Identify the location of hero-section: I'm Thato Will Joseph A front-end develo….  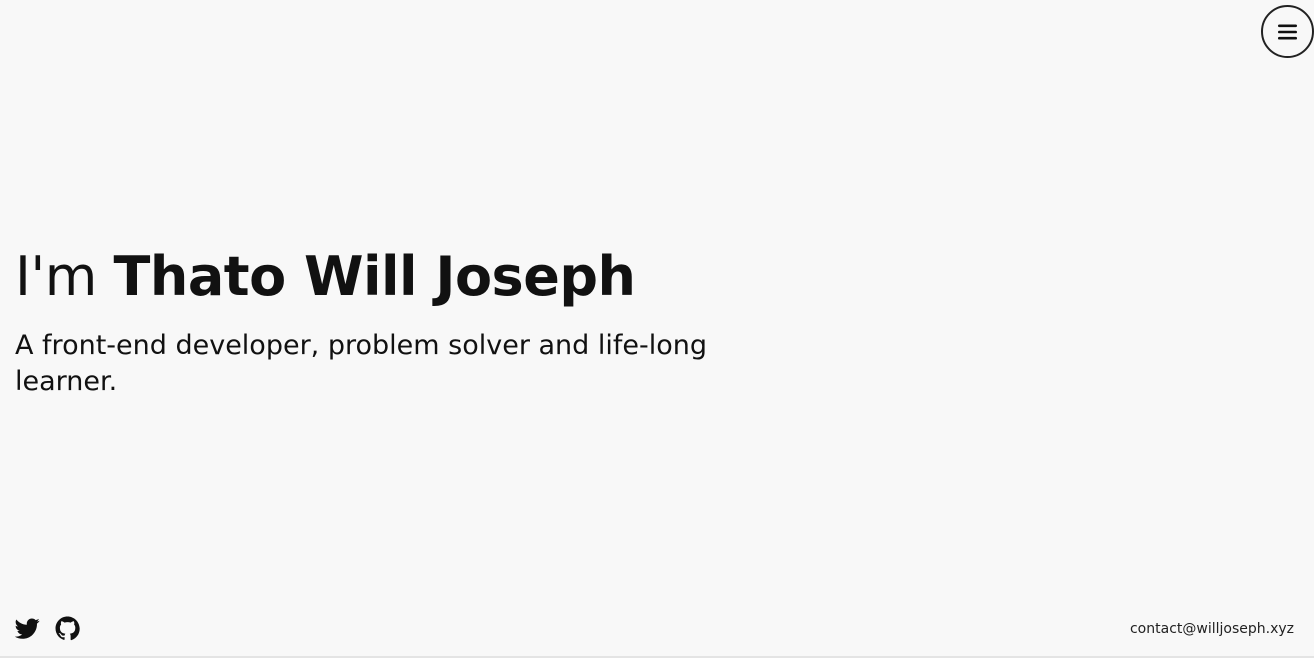
(385, 320).